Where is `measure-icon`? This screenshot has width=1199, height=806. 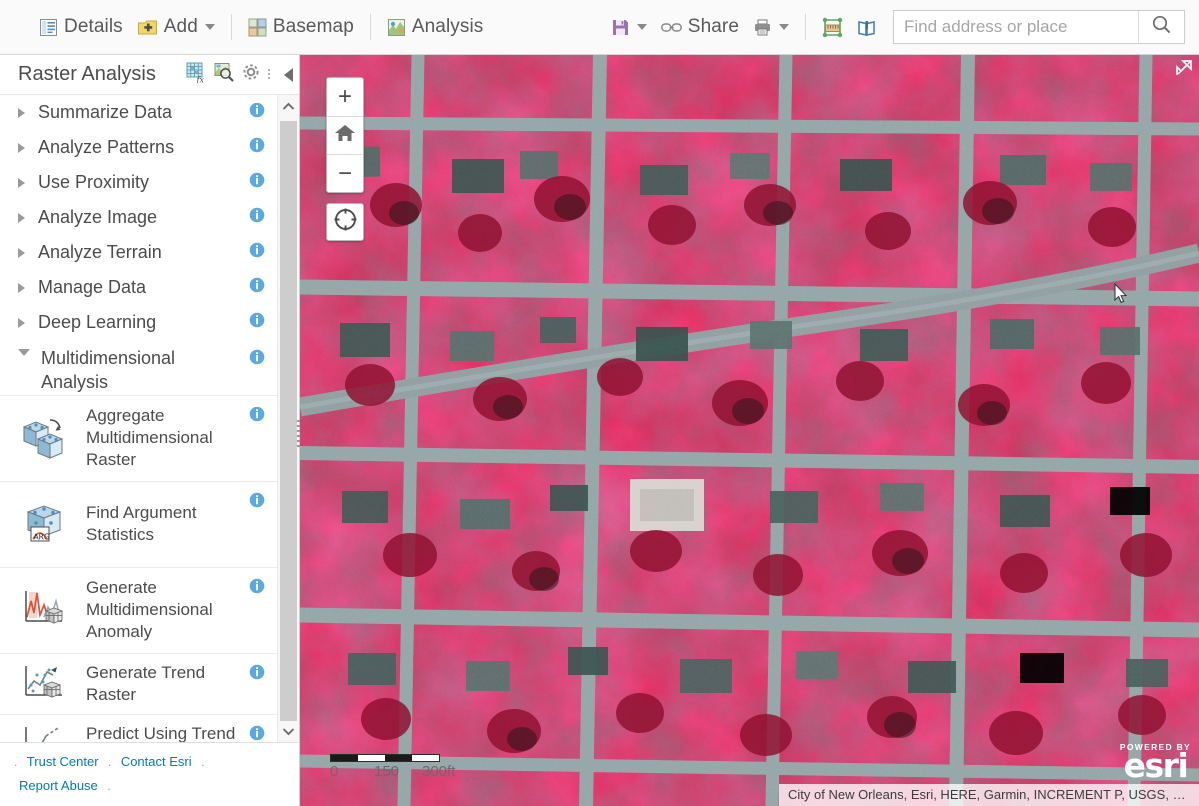
measure-icon is located at coordinates (832, 27).